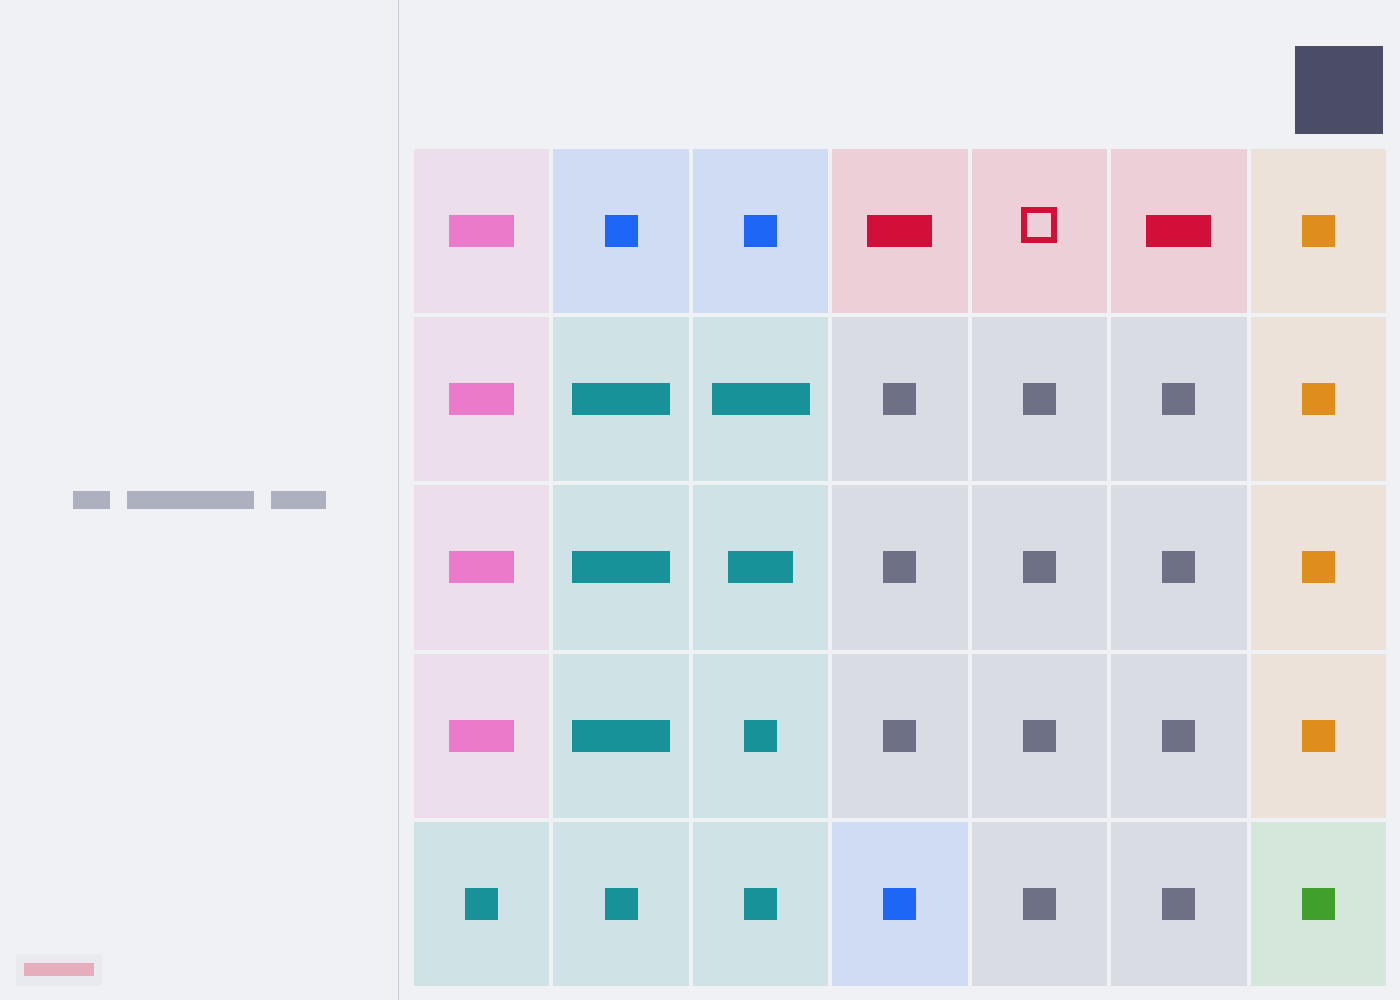 The width and height of the screenshot is (1400, 1000). I want to click on status-pill-placeholder, so click(59, 969).